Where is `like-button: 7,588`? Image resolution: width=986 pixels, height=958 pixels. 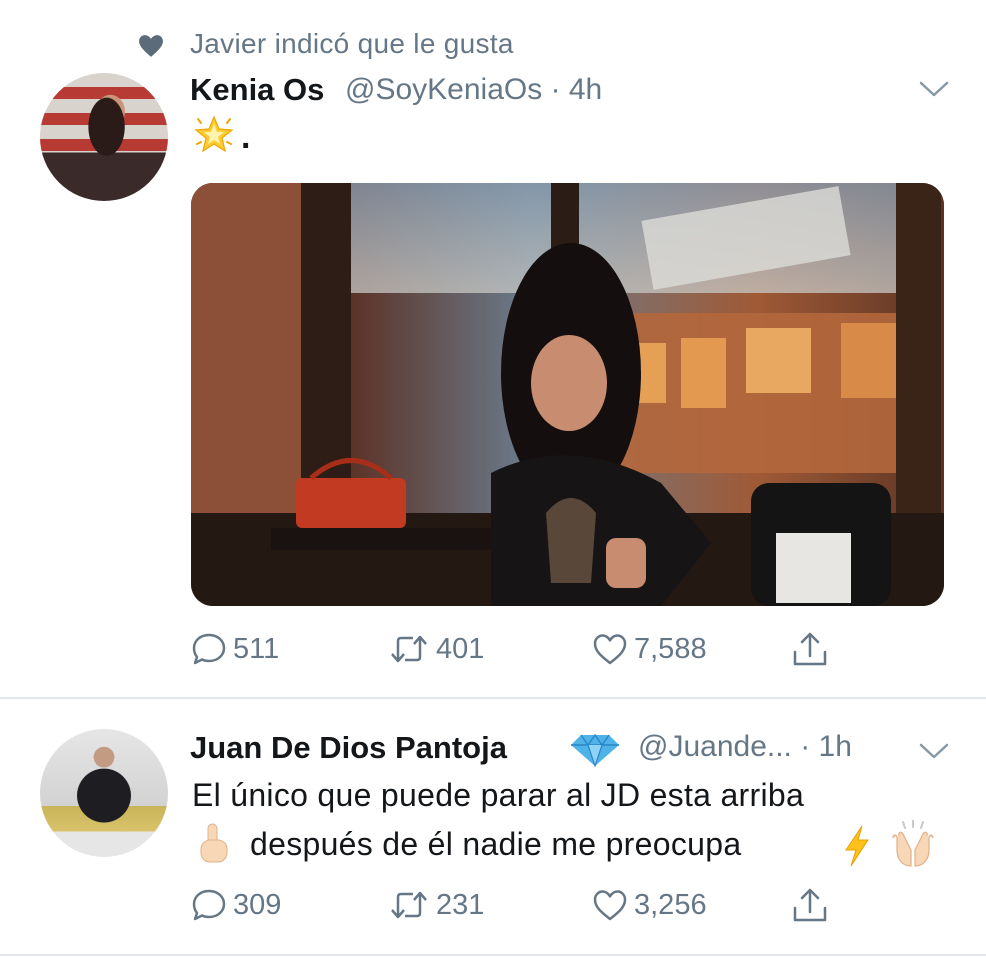
like-button: 7,588 is located at coordinates (649, 649).